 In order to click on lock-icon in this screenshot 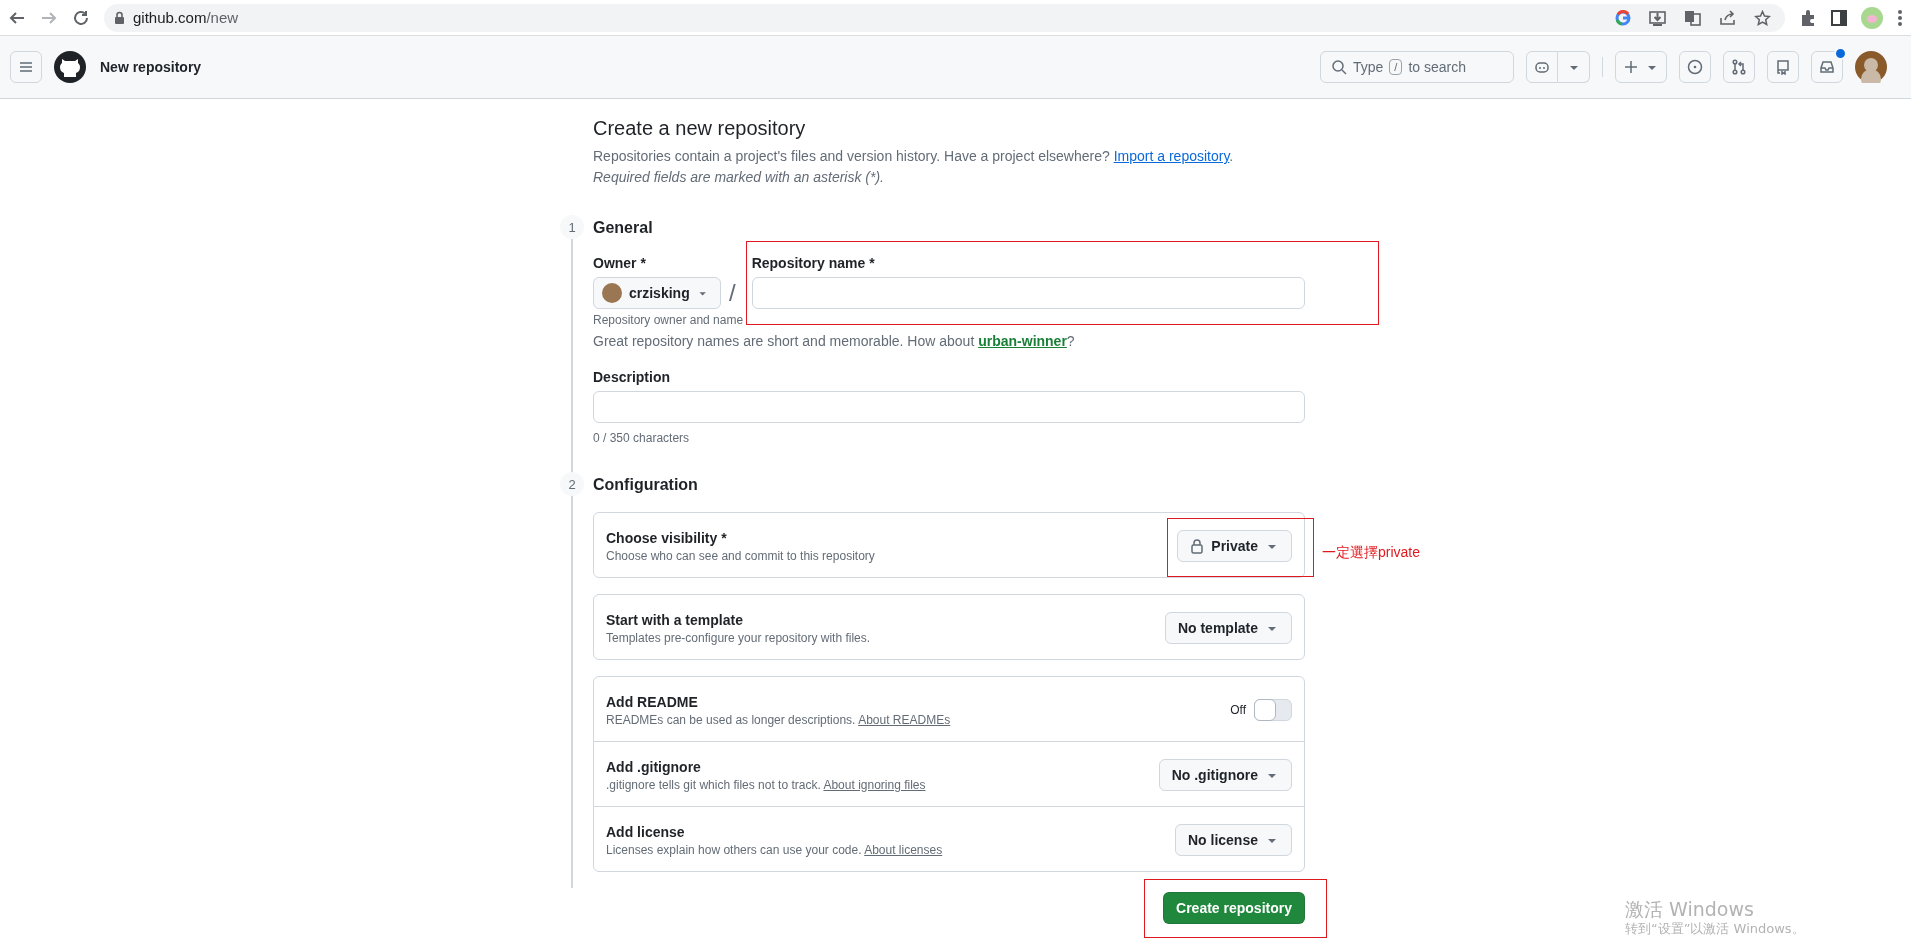, I will do `click(119, 17)`.